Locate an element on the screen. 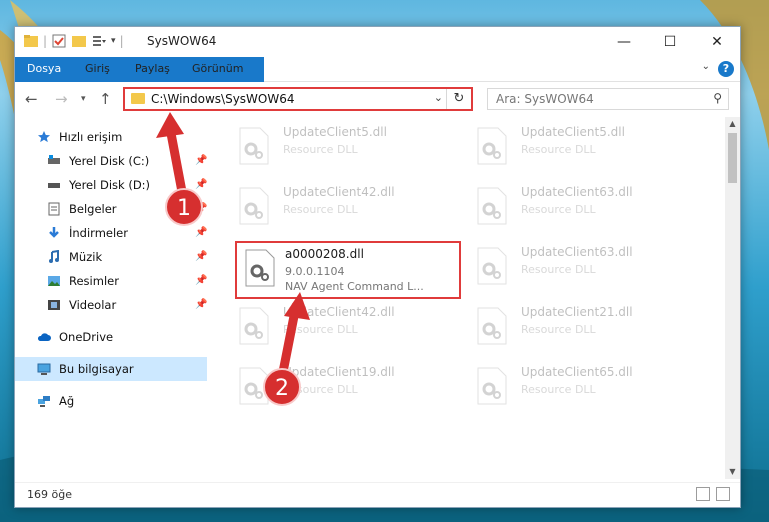  drive-icon is located at coordinates (54, 185).